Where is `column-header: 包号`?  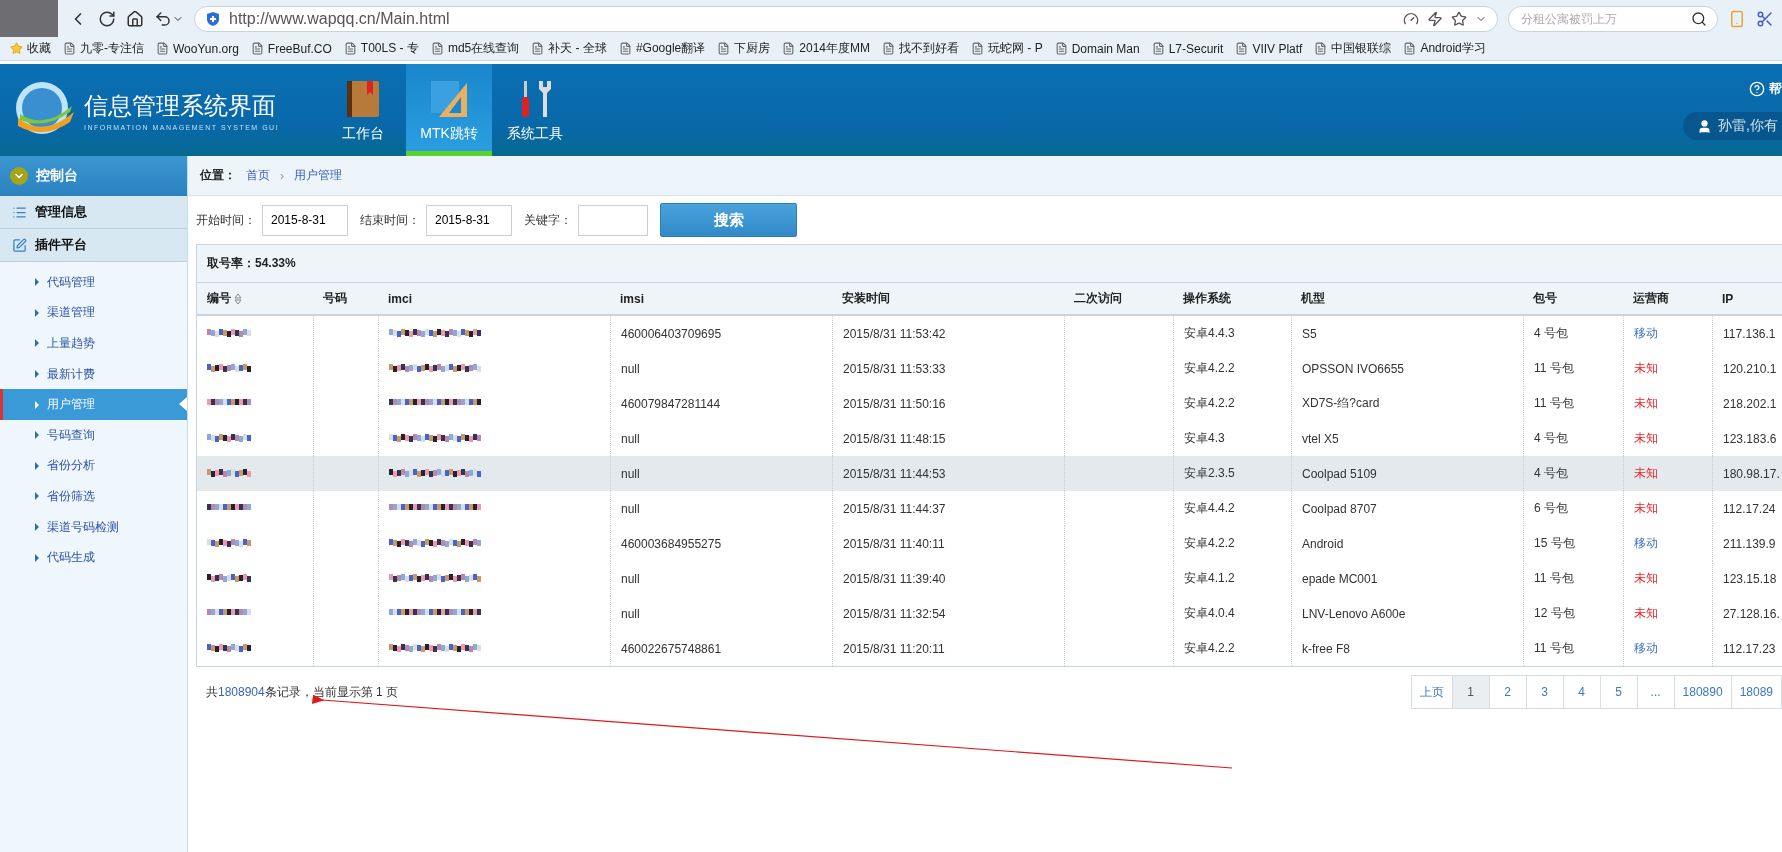 column-header: 包号 is located at coordinates (1573, 299).